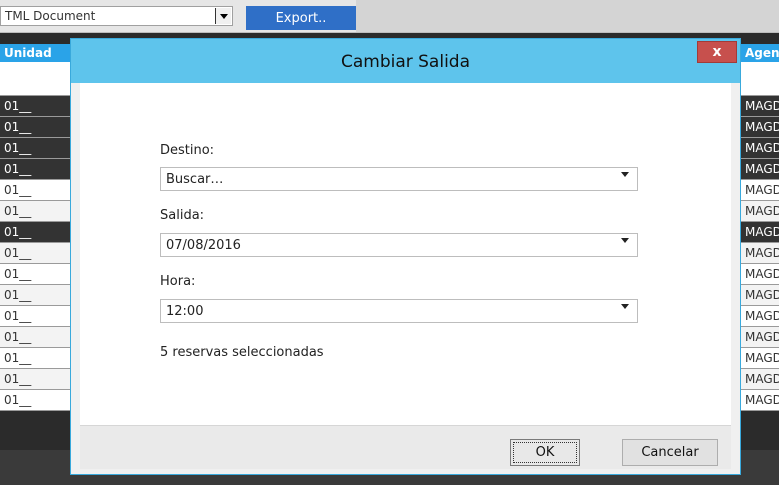 This screenshot has height=485, width=779. I want to click on dialog-titlebar: Cambiar Salida x, so click(405, 61).